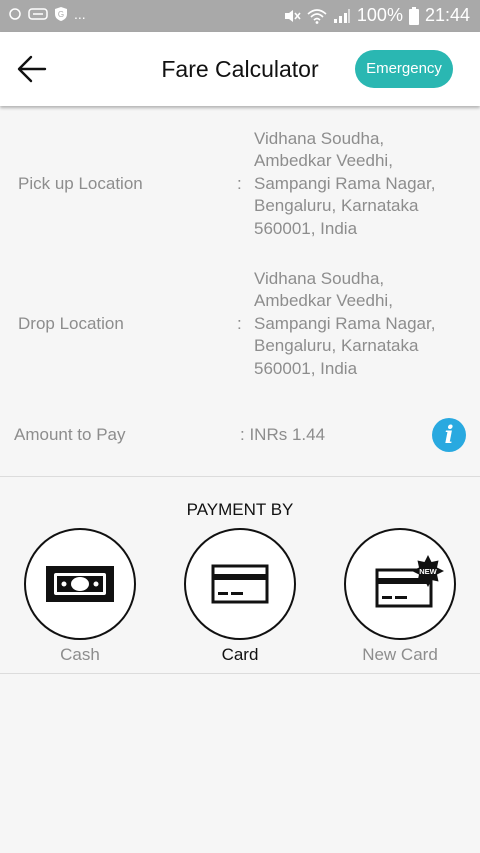 The height and width of the screenshot is (853, 480). I want to click on cash-option-label: Cash, so click(80, 654).